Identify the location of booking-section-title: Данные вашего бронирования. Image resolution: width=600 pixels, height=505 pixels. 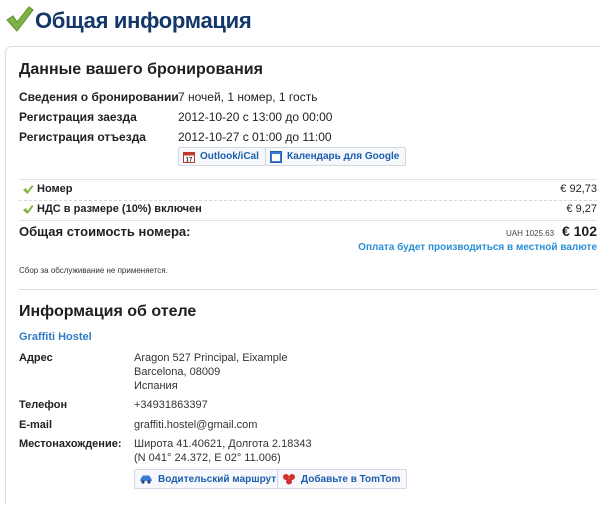
(141, 69).